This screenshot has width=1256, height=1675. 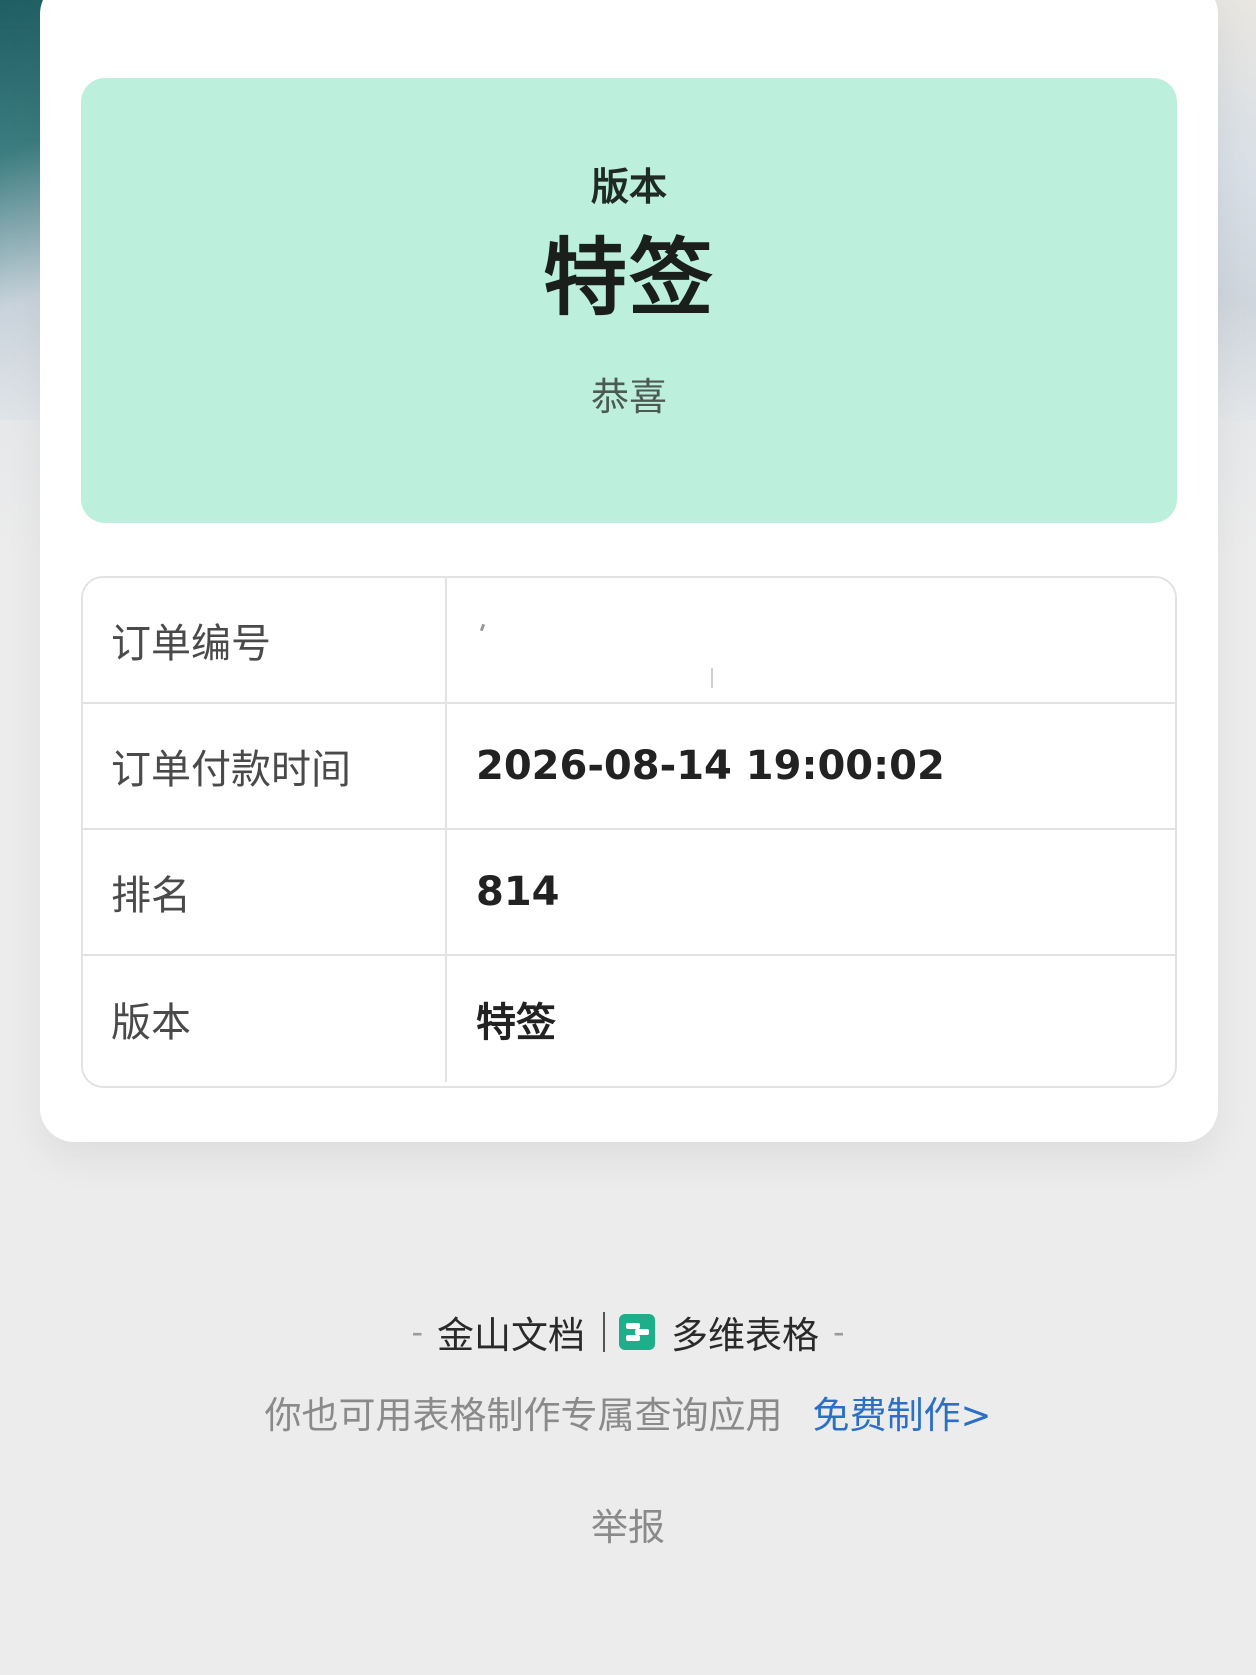 I want to click on hero-value: 特签, so click(x=628, y=278).